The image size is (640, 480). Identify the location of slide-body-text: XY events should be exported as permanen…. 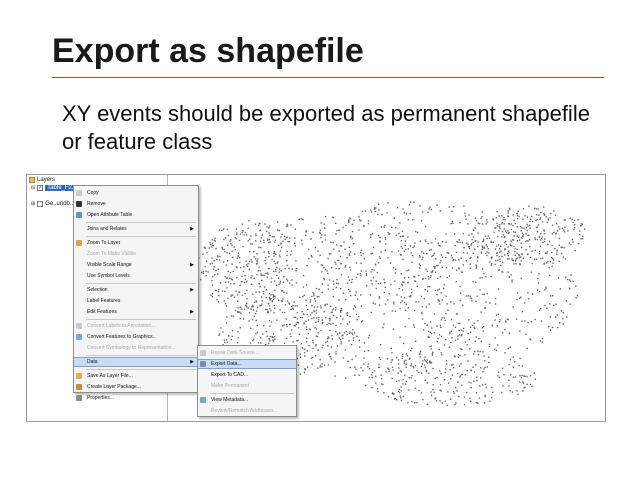
(326, 127).